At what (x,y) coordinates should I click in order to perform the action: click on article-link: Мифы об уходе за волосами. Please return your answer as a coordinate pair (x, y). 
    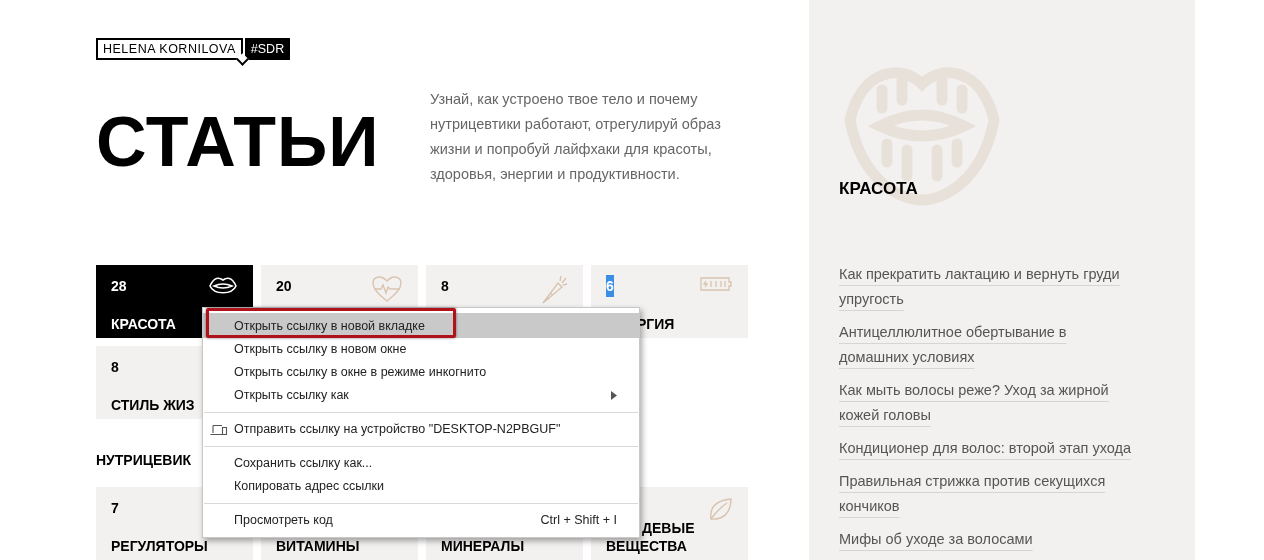
    Looking at the image, I should click on (989, 539).